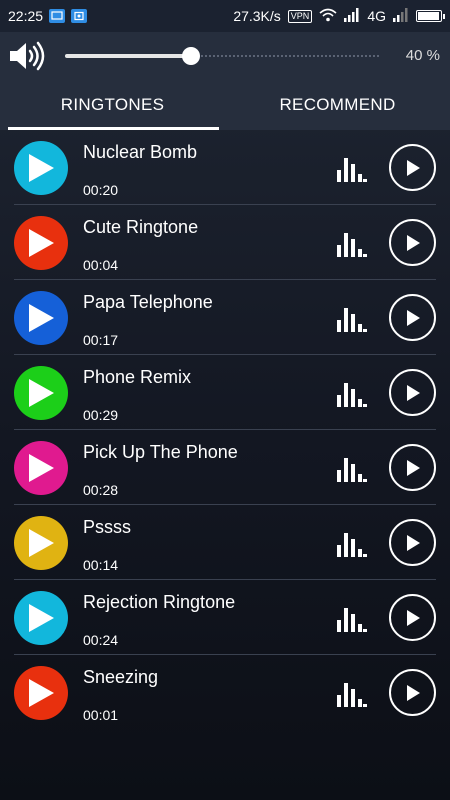  I want to click on network-speed: 27.3K/s, so click(257, 16).